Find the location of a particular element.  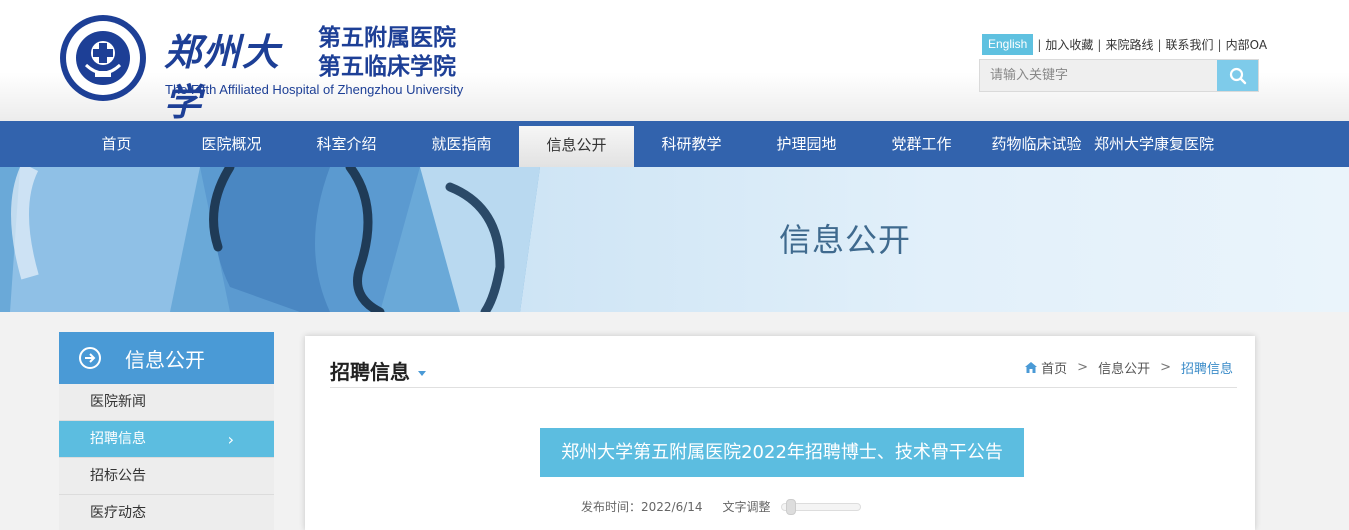

chevron-right-icon: › is located at coordinates (230, 439).